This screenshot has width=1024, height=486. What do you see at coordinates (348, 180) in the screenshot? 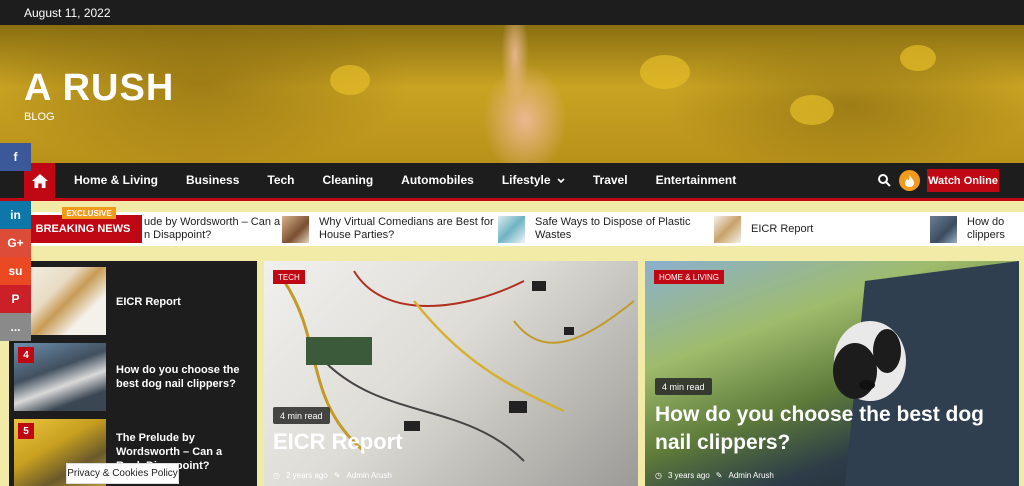
I see `nav-item-cleaning: Cleaning` at bounding box center [348, 180].